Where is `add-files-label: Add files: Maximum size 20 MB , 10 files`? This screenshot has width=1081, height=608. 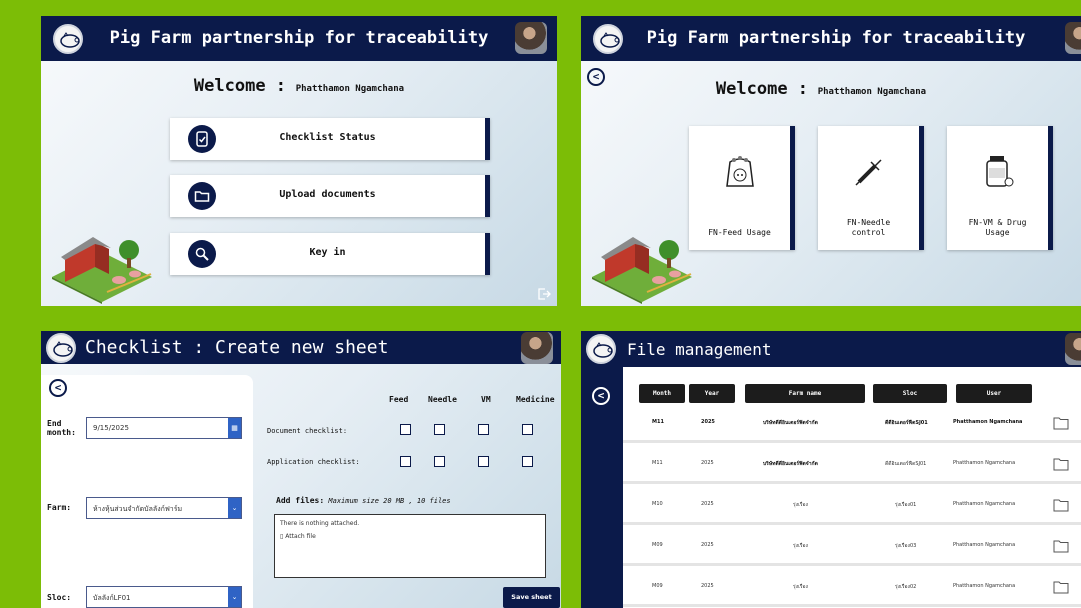 add-files-label: Add files: Maximum size 20 MB , 10 files is located at coordinates (363, 500).